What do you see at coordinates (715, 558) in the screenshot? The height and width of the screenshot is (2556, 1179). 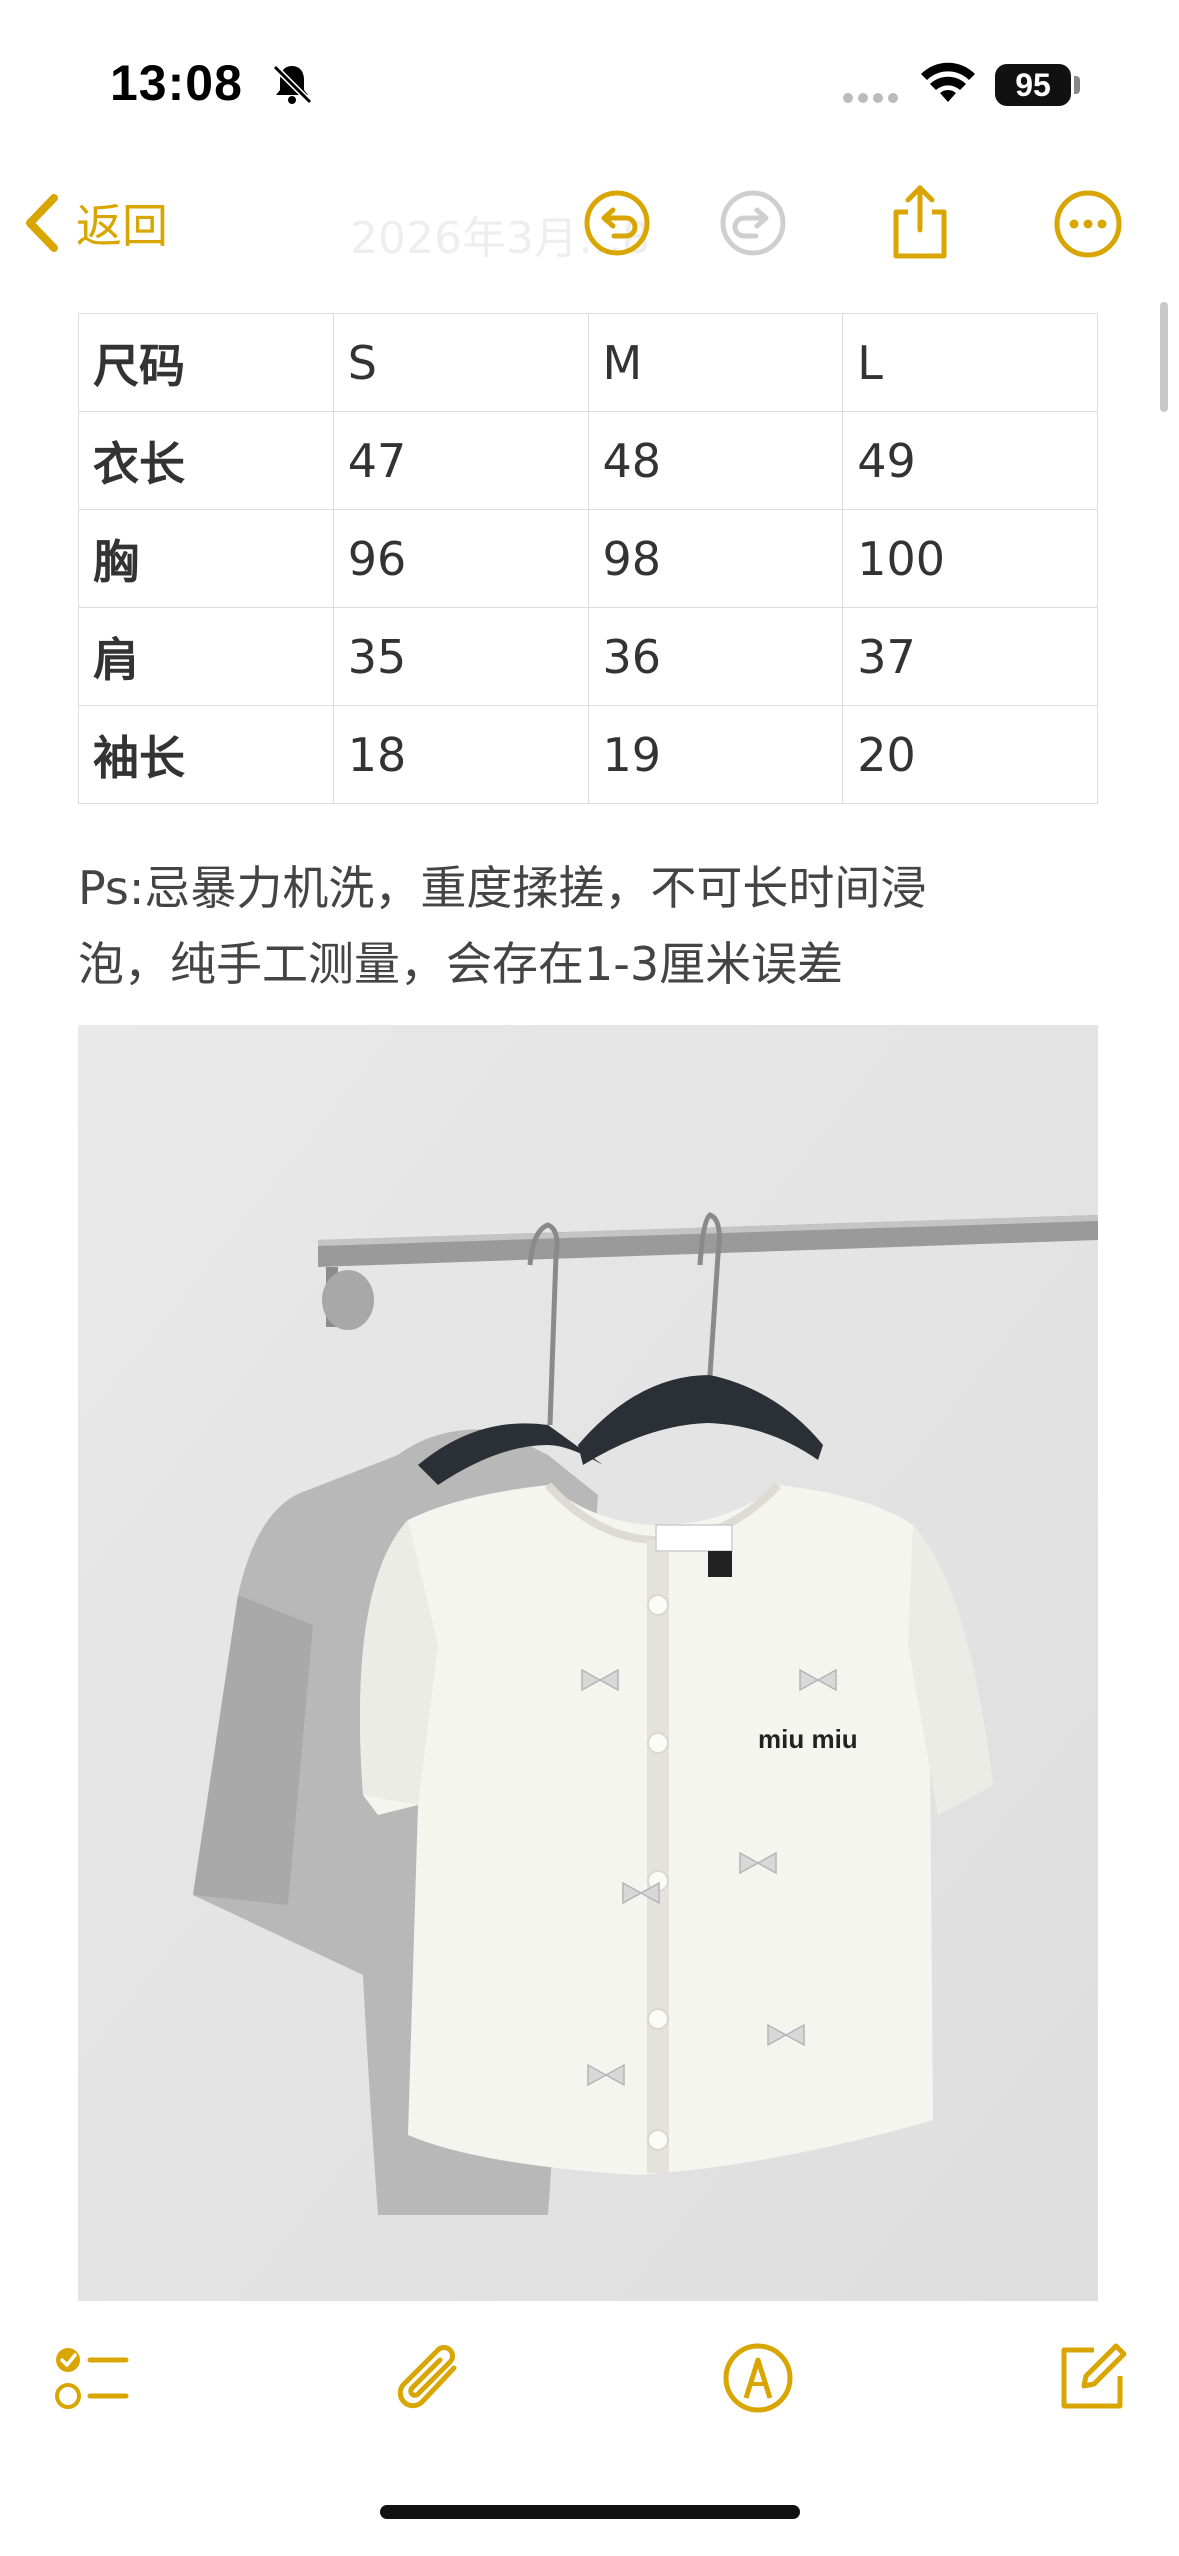 I see `table-cell: 98` at bounding box center [715, 558].